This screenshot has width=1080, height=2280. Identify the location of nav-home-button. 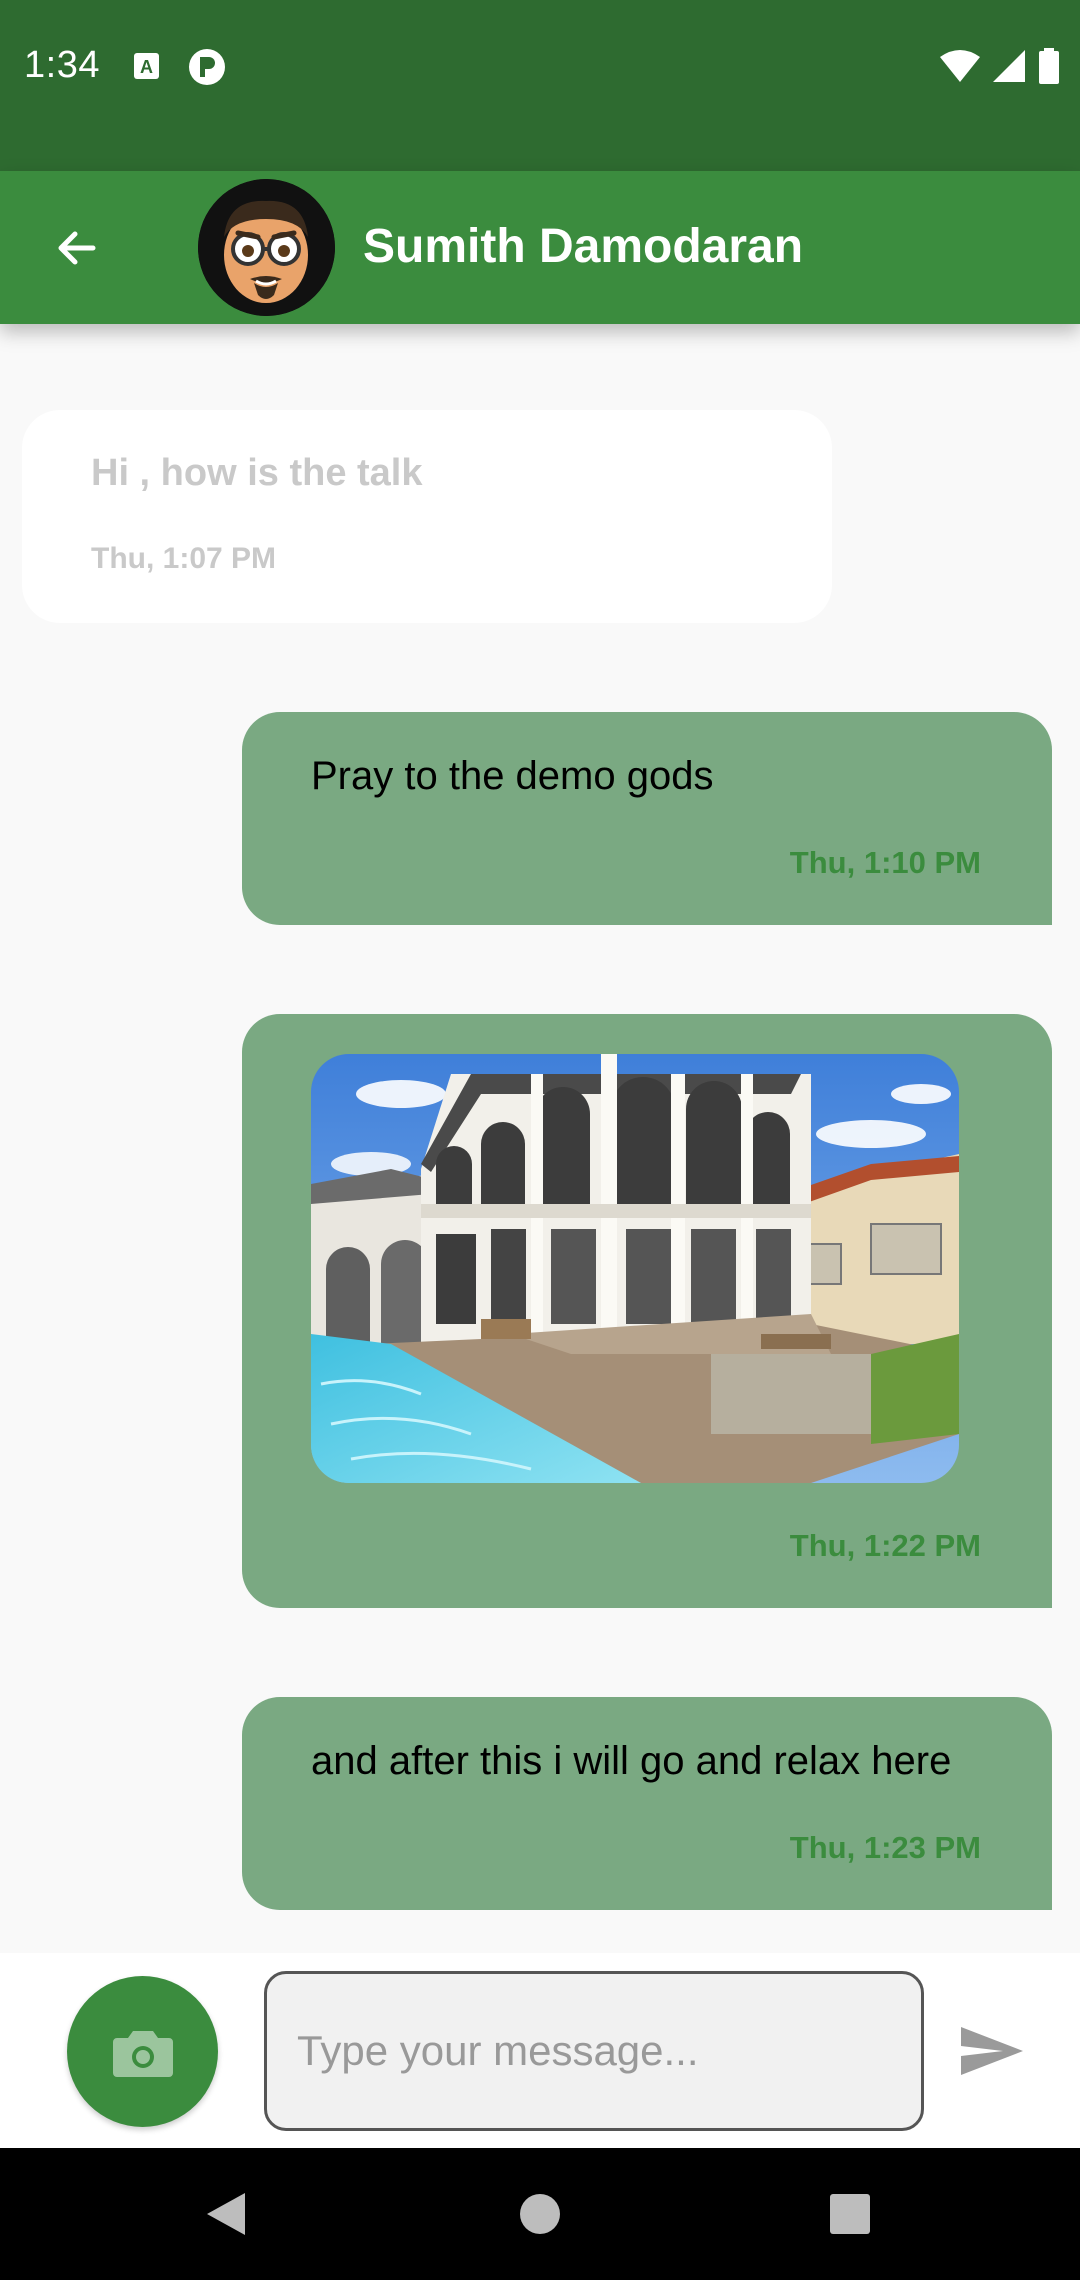
(540, 2214).